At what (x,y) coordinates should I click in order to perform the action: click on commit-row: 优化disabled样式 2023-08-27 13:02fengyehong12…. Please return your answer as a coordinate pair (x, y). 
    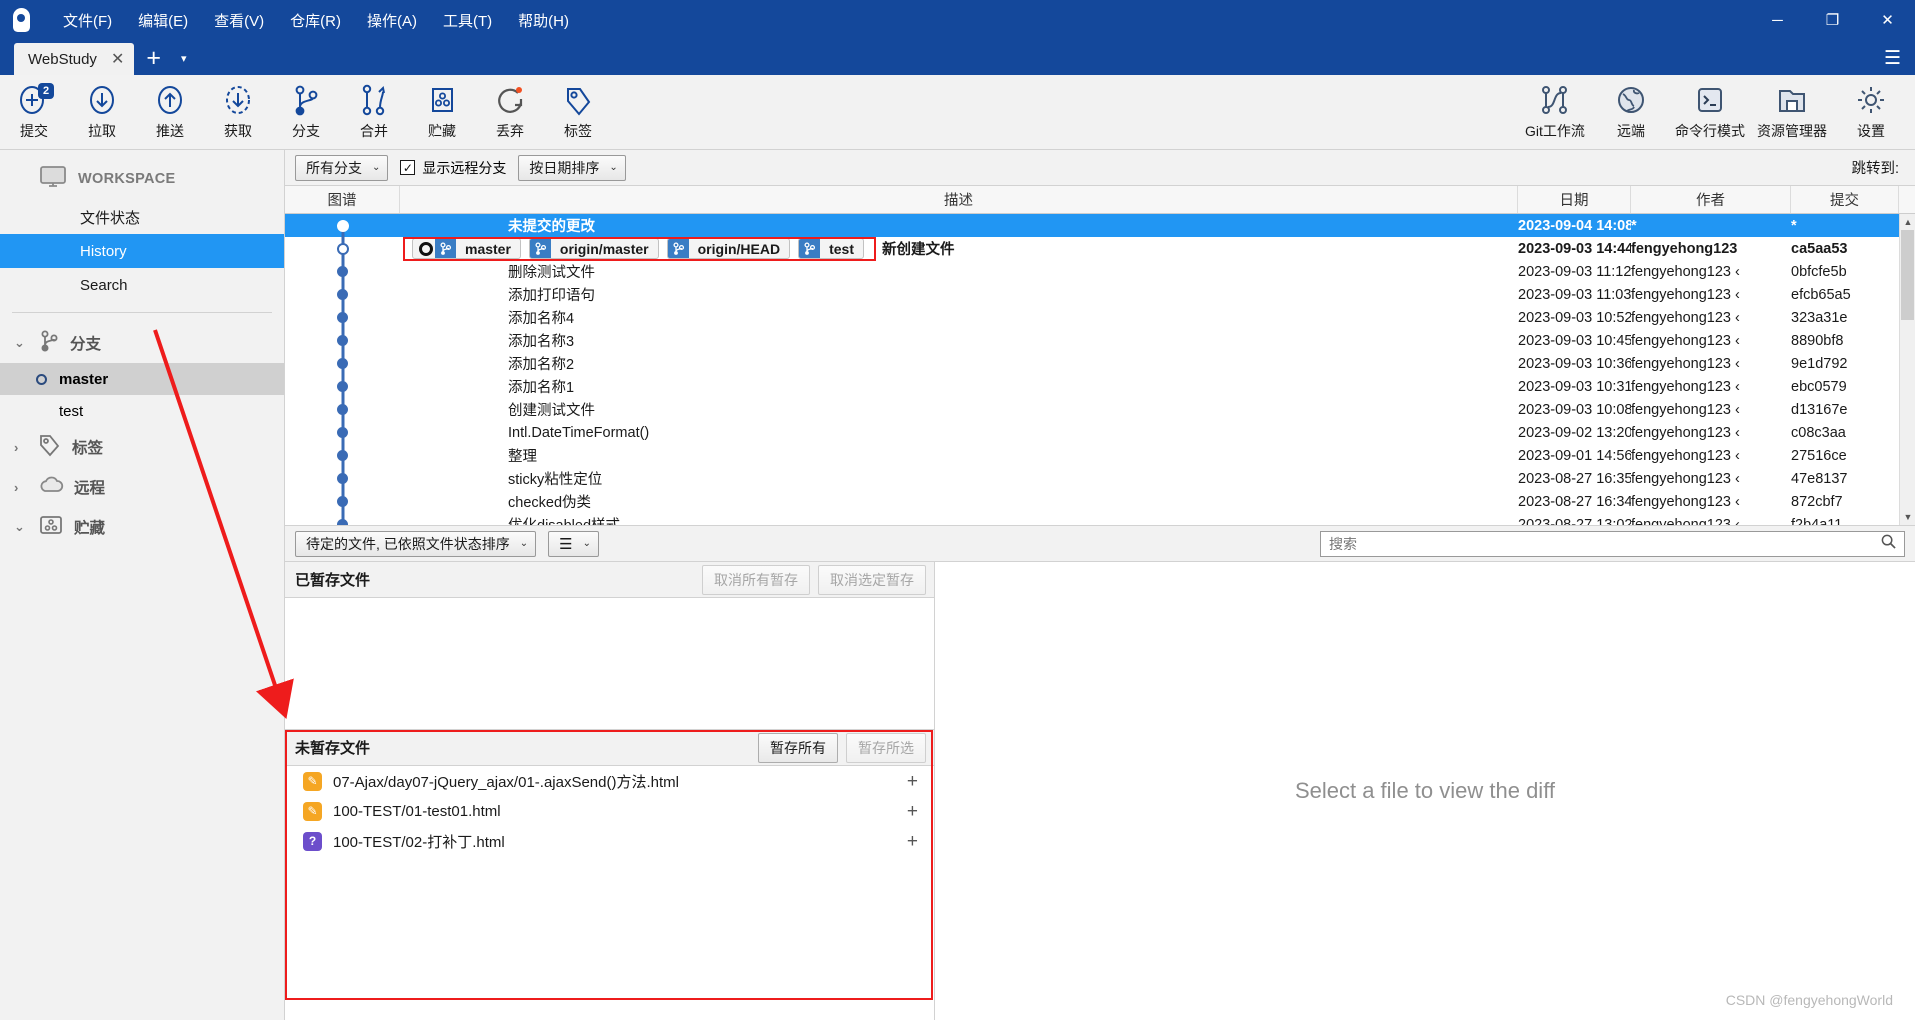
    Looking at the image, I should click on (1100, 519).